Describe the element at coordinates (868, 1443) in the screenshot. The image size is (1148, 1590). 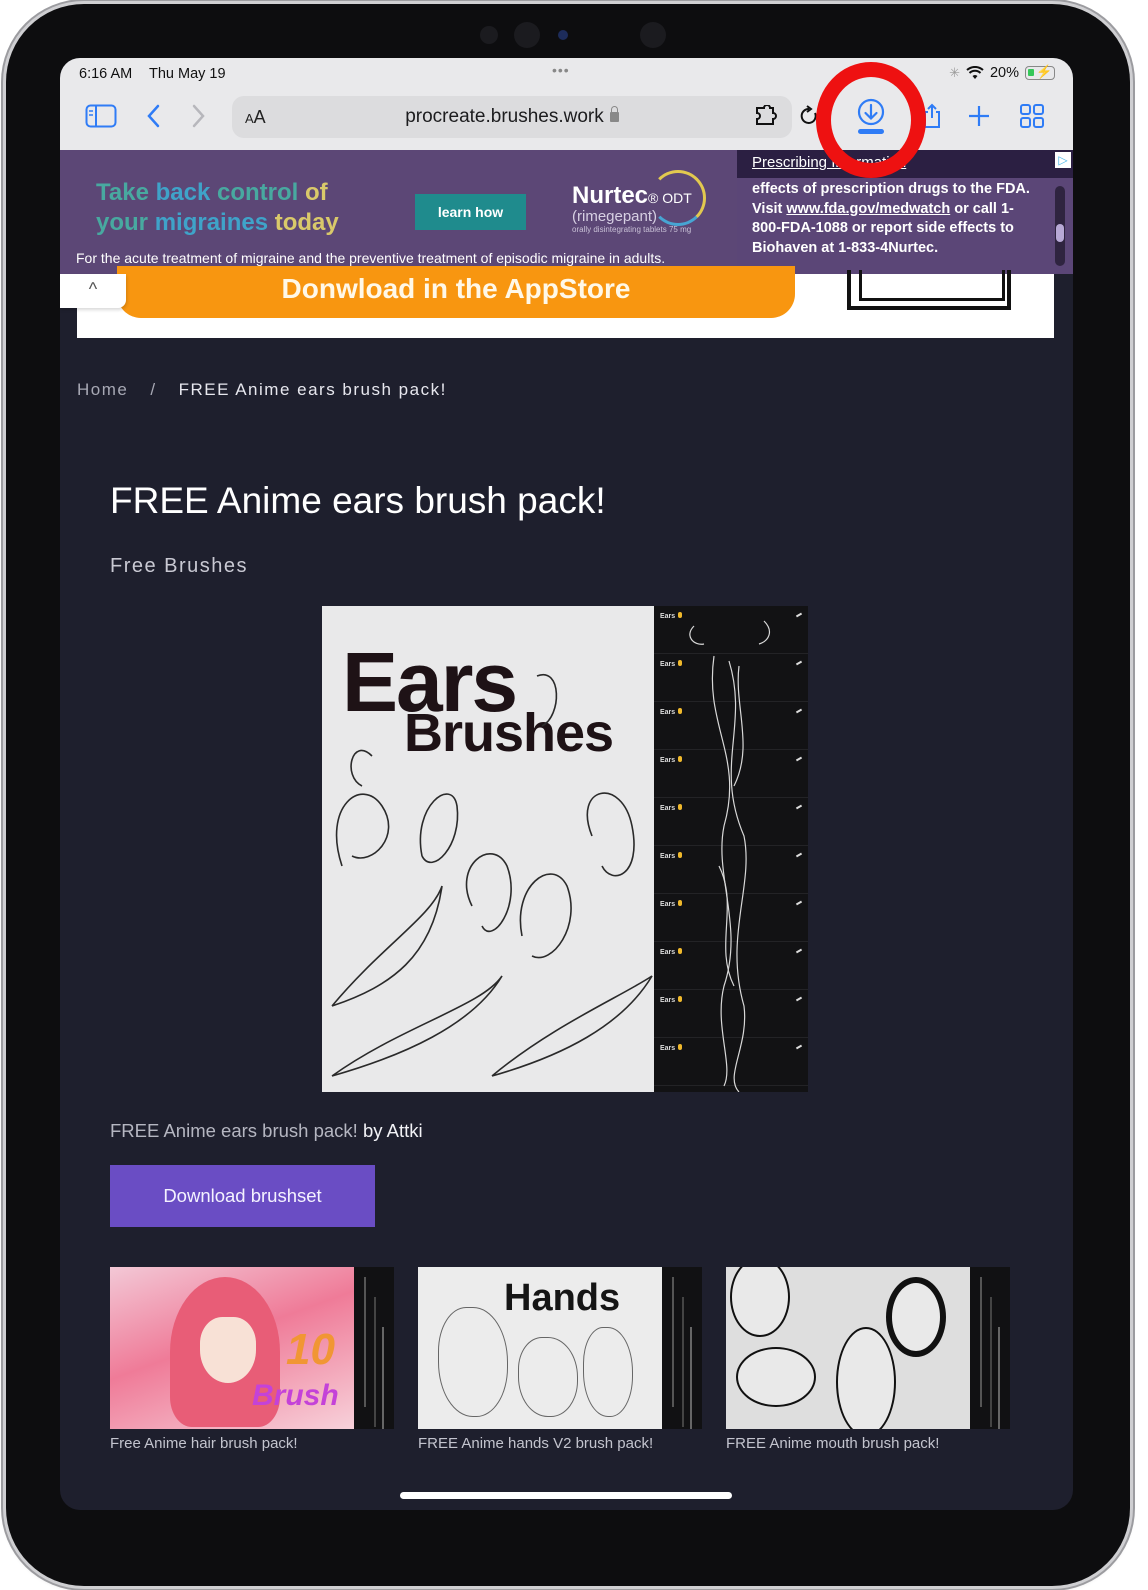
I see `related-caption: FREE Anime mouth brush pack!` at that location.